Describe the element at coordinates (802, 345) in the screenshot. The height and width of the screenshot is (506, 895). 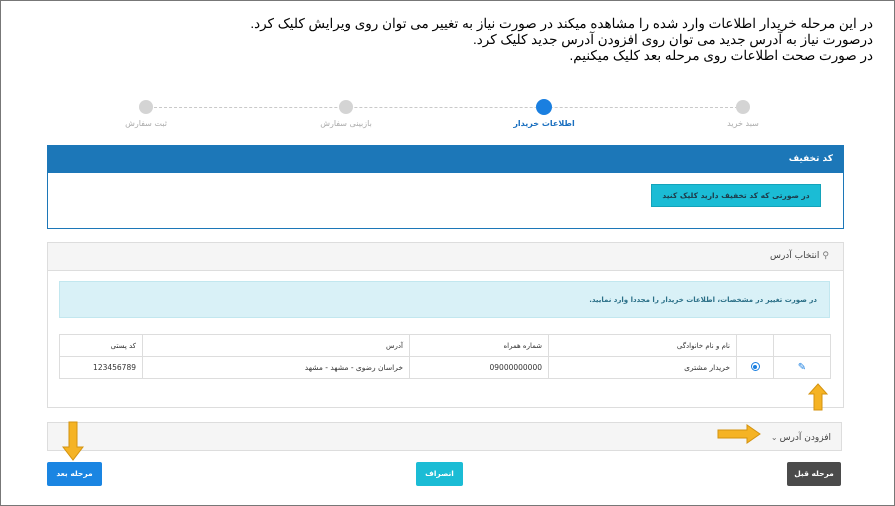
I see `col-edit` at that location.